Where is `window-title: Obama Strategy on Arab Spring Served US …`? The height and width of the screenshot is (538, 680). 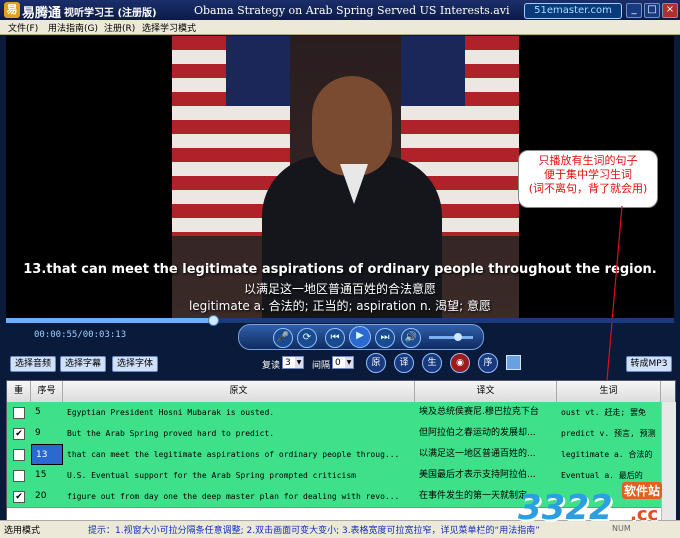
window-title: Obama Strategy on Arab Spring Served US … is located at coordinates (352, 10).